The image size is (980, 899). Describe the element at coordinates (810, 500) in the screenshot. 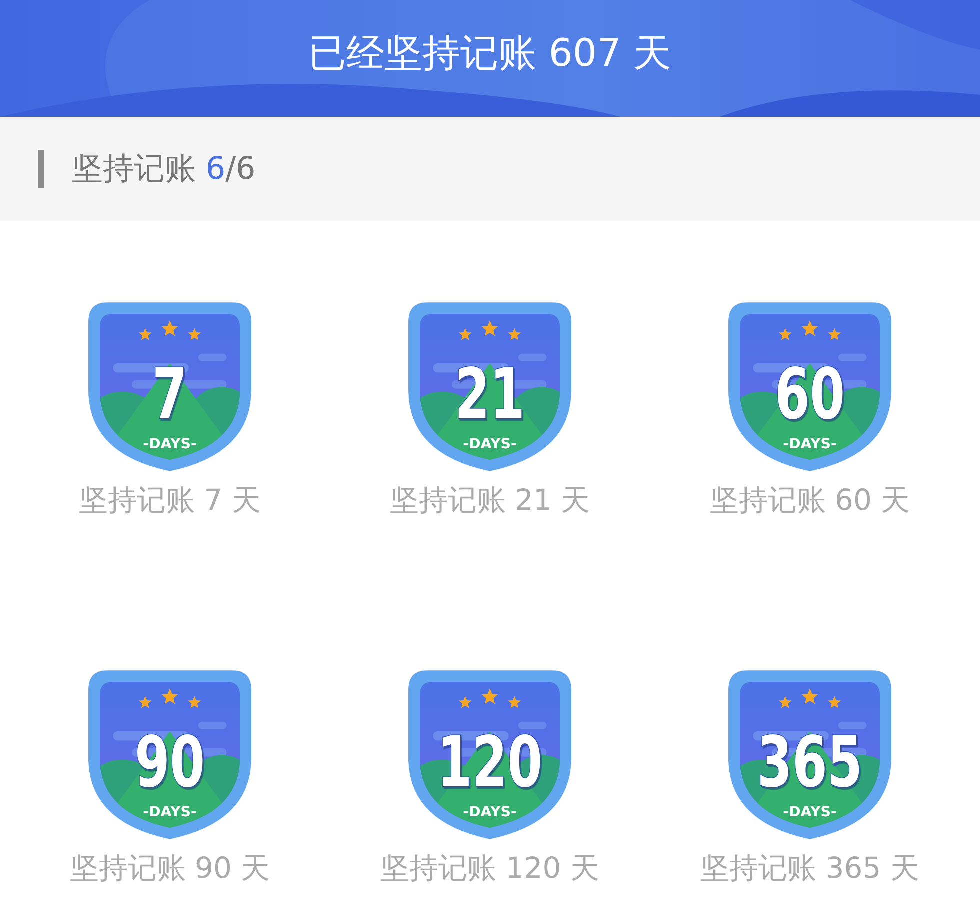

I see `badge-caption: 坚持记账 60 天` at that location.